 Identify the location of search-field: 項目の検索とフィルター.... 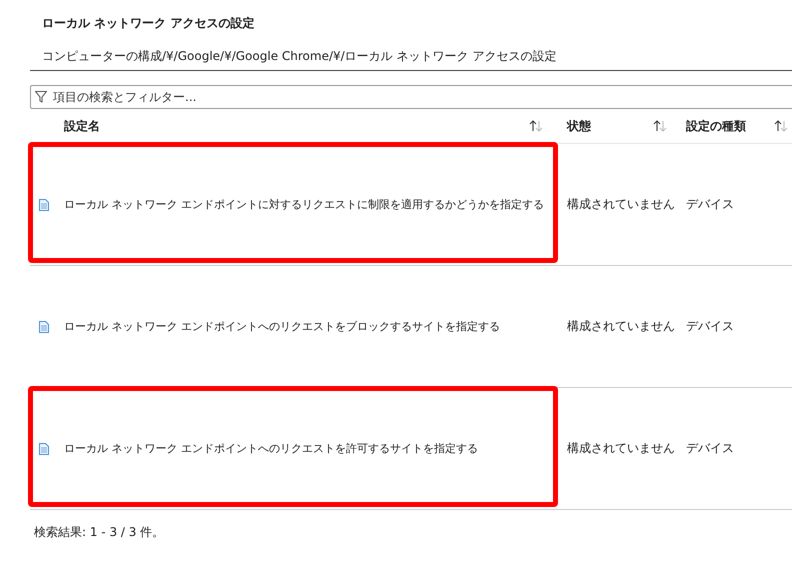
(411, 97).